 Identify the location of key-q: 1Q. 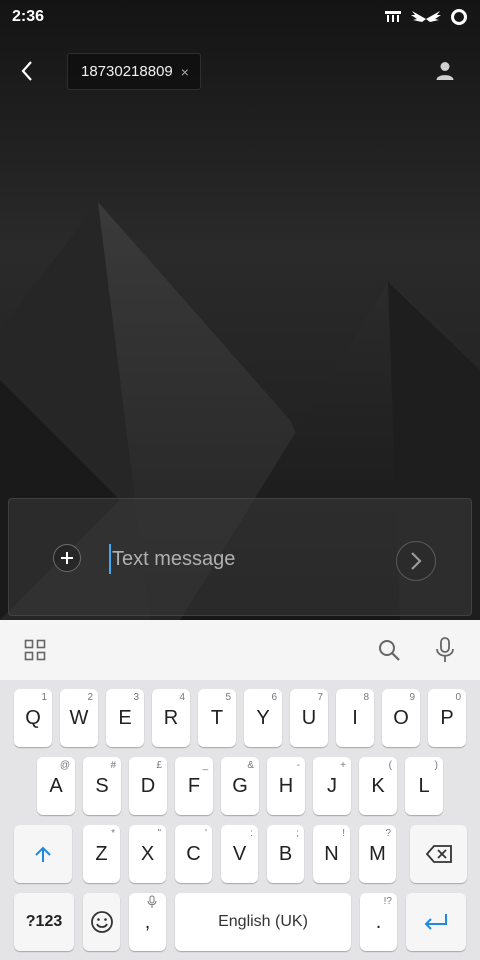
(33, 718).